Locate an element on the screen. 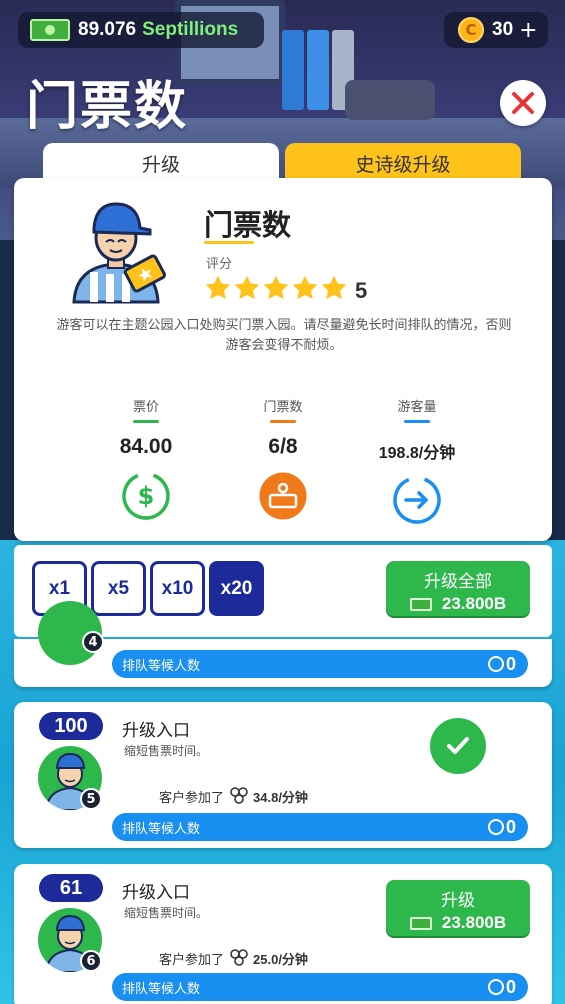 This screenshot has height=1004, width=565. upgrade-entrance-button: 升级 23.800B is located at coordinates (458, 908).